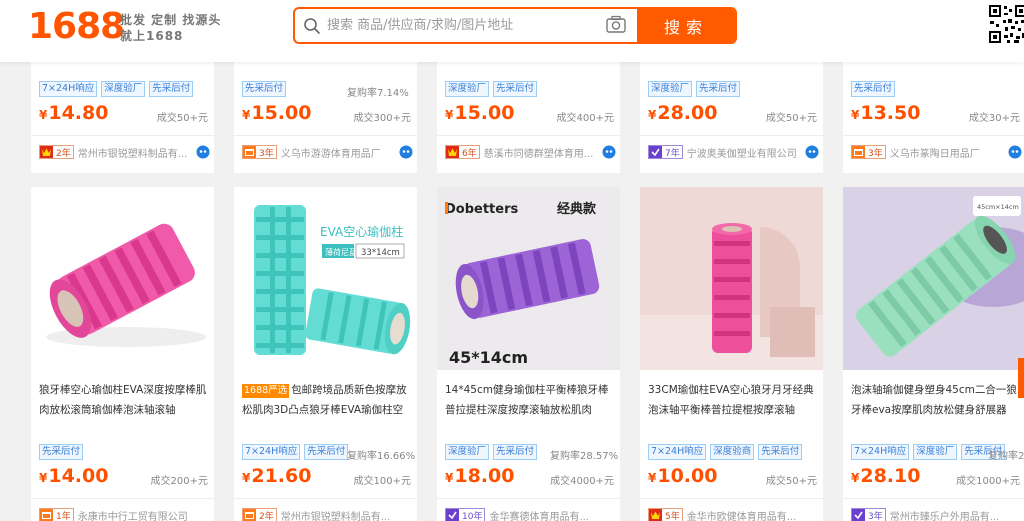 The image size is (1024, 521). Describe the element at coordinates (528, 278) in the screenshot. I see `product-image: Dobetters 经典款 45*14cm` at that location.